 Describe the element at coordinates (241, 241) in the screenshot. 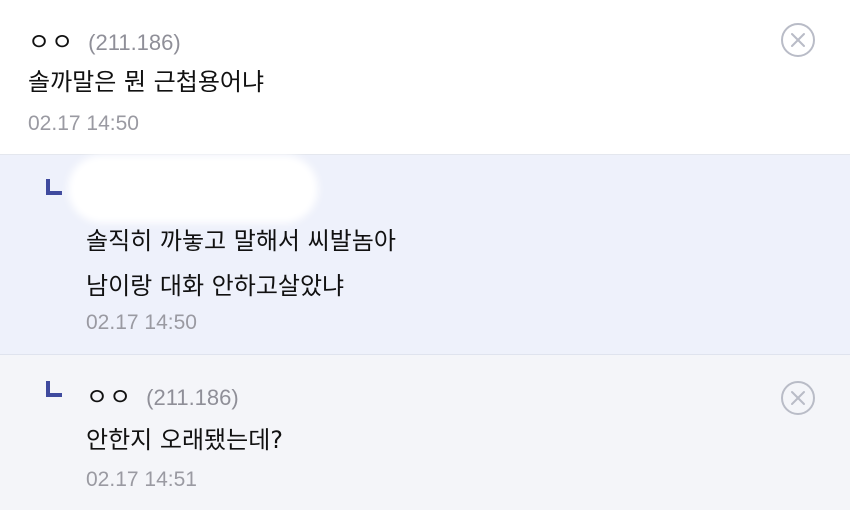

I see `reply-text-line: 솔직히 까놓고 말해서 씨발놈아` at that location.